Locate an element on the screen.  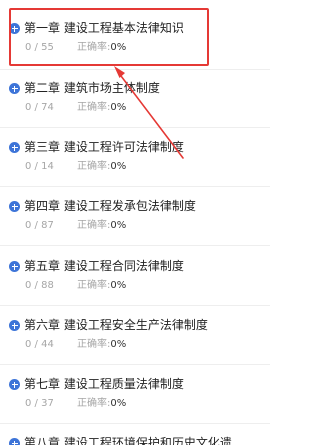
chapter-item-2: 第二章 建筑市场主体制度 0 / 74 正确率:0% is located at coordinates (135, 108).